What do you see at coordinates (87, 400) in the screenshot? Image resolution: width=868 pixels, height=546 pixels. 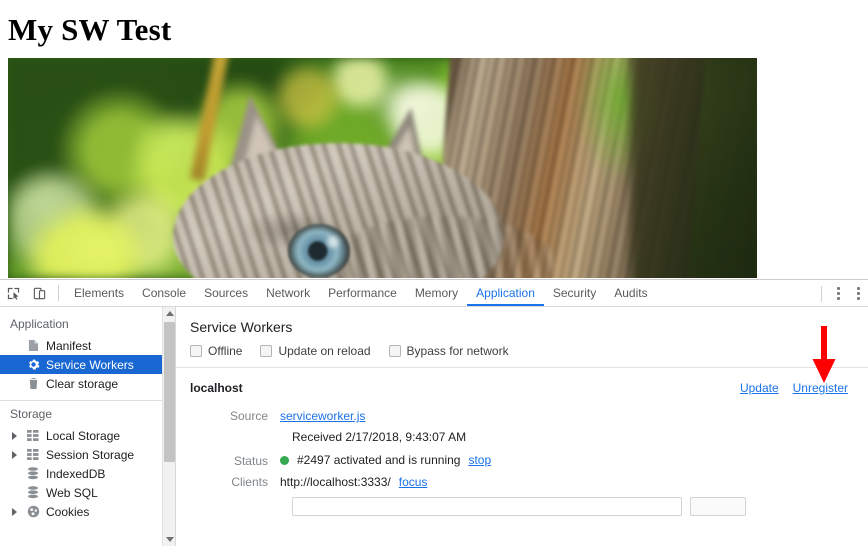 I see `sidebar-divider` at bounding box center [87, 400].